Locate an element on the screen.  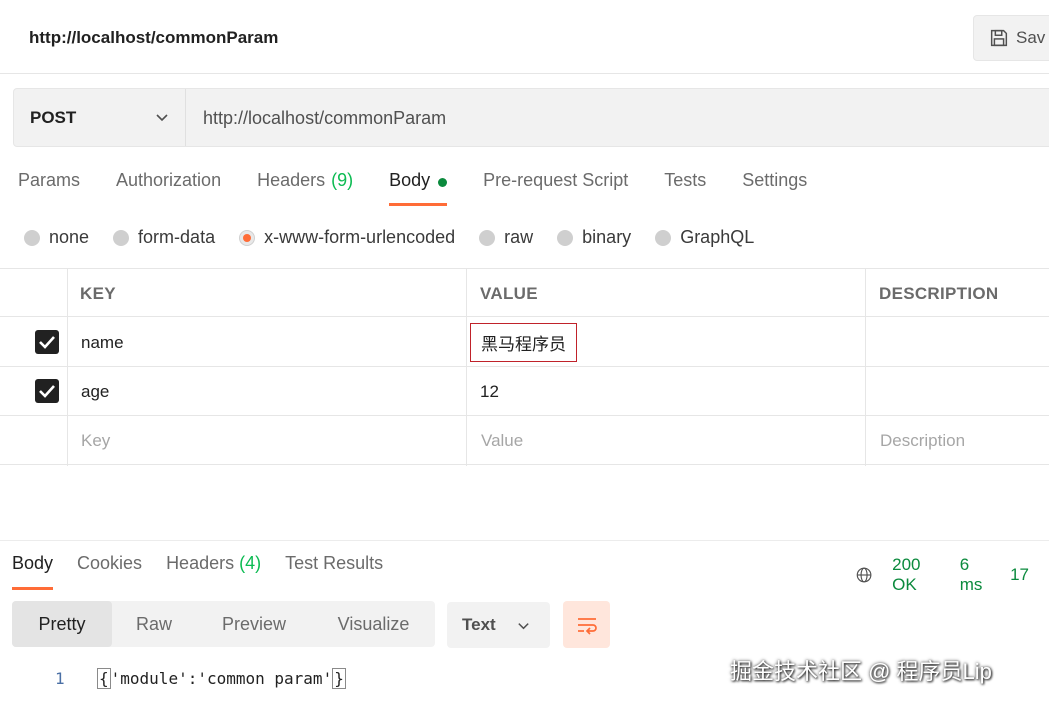
wrap-lines-icon is located at coordinates (587, 626).